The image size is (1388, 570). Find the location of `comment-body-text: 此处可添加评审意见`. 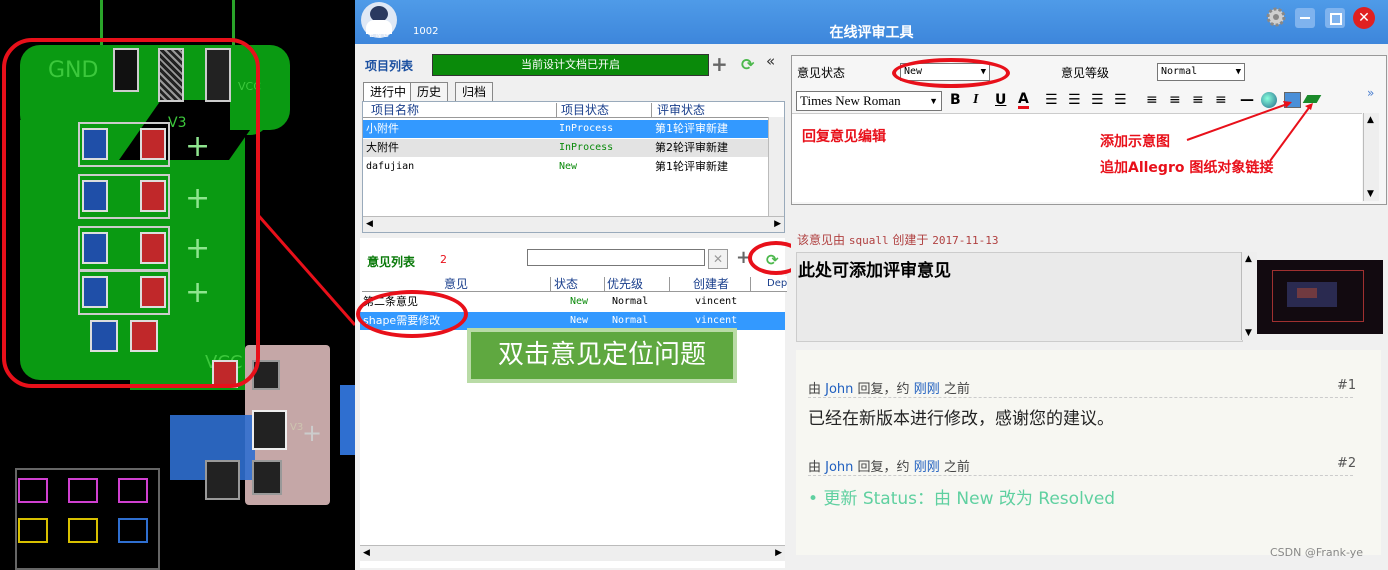

comment-body-text: 此处可添加评审意见 is located at coordinates (874, 271).